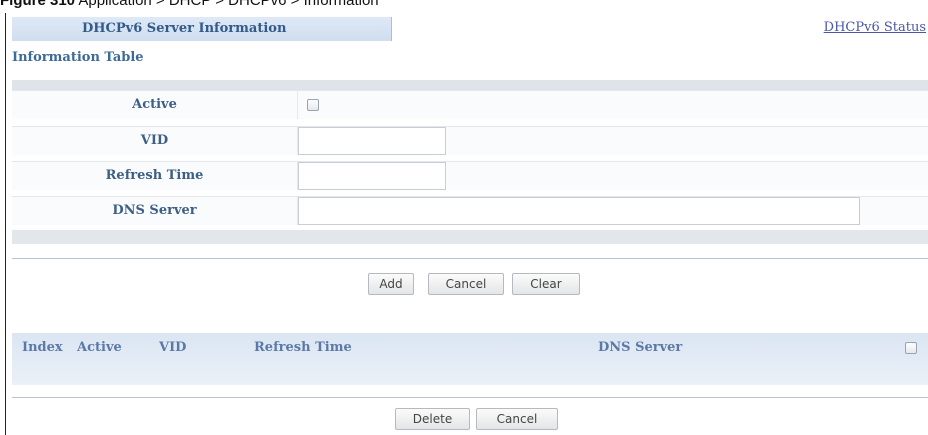 Image resolution: width=928 pixels, height=435 pixels. Describe the element at coordinates (470, 237) in the screenshot. I see `form-footer-band` at that location.